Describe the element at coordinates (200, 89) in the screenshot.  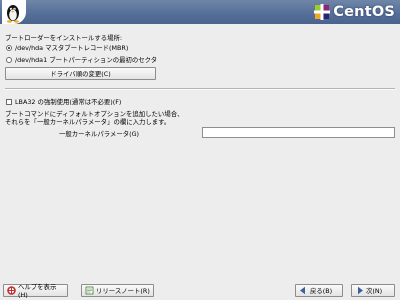
I see `separator` at that location.